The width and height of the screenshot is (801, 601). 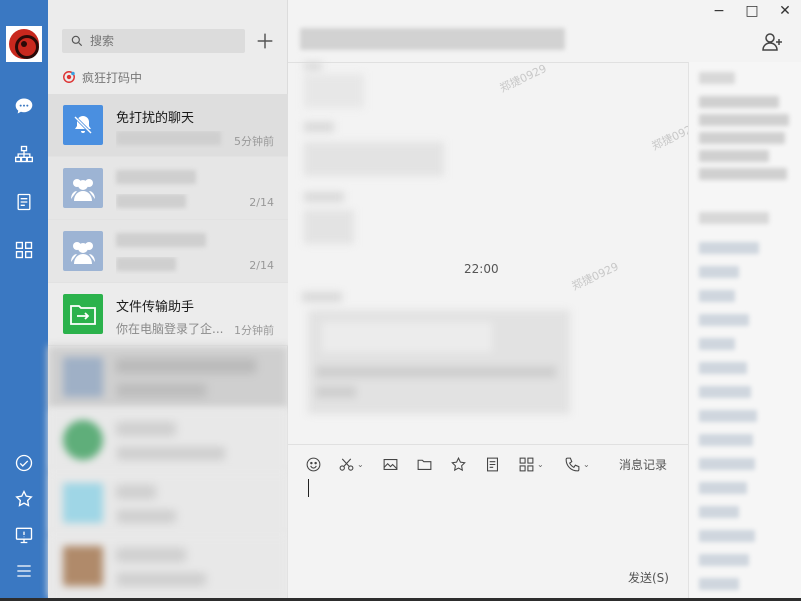 What do you see at coordinates (24, 463) in the screenshot?
I see `check-circle-icon` at bounding box center [24, 463].